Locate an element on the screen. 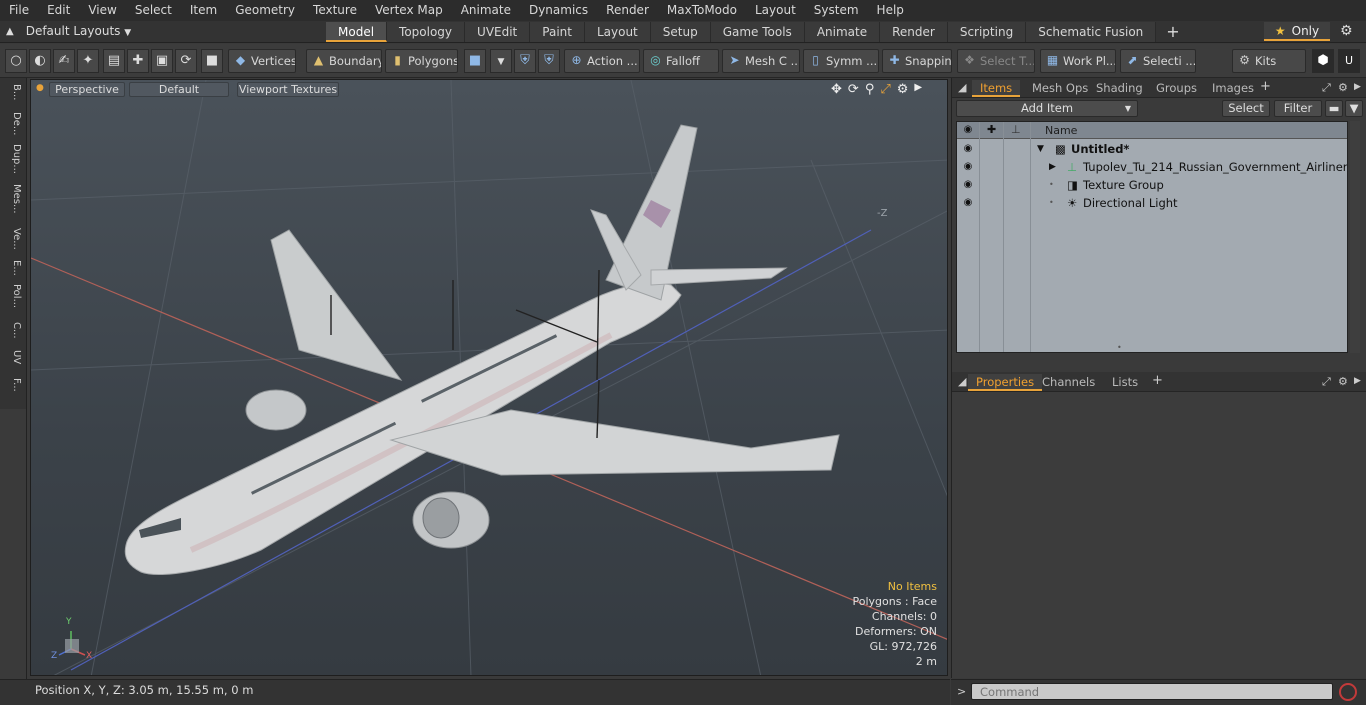 The image size is (1366, 705). menu-geometry: Geometry is located at coordinates (265, 10).